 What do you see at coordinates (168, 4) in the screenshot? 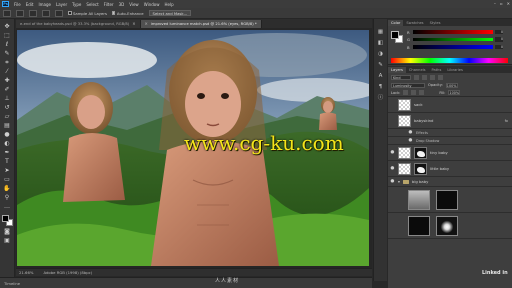
I see `menu-help: Help` at bounding box center [168, 4].